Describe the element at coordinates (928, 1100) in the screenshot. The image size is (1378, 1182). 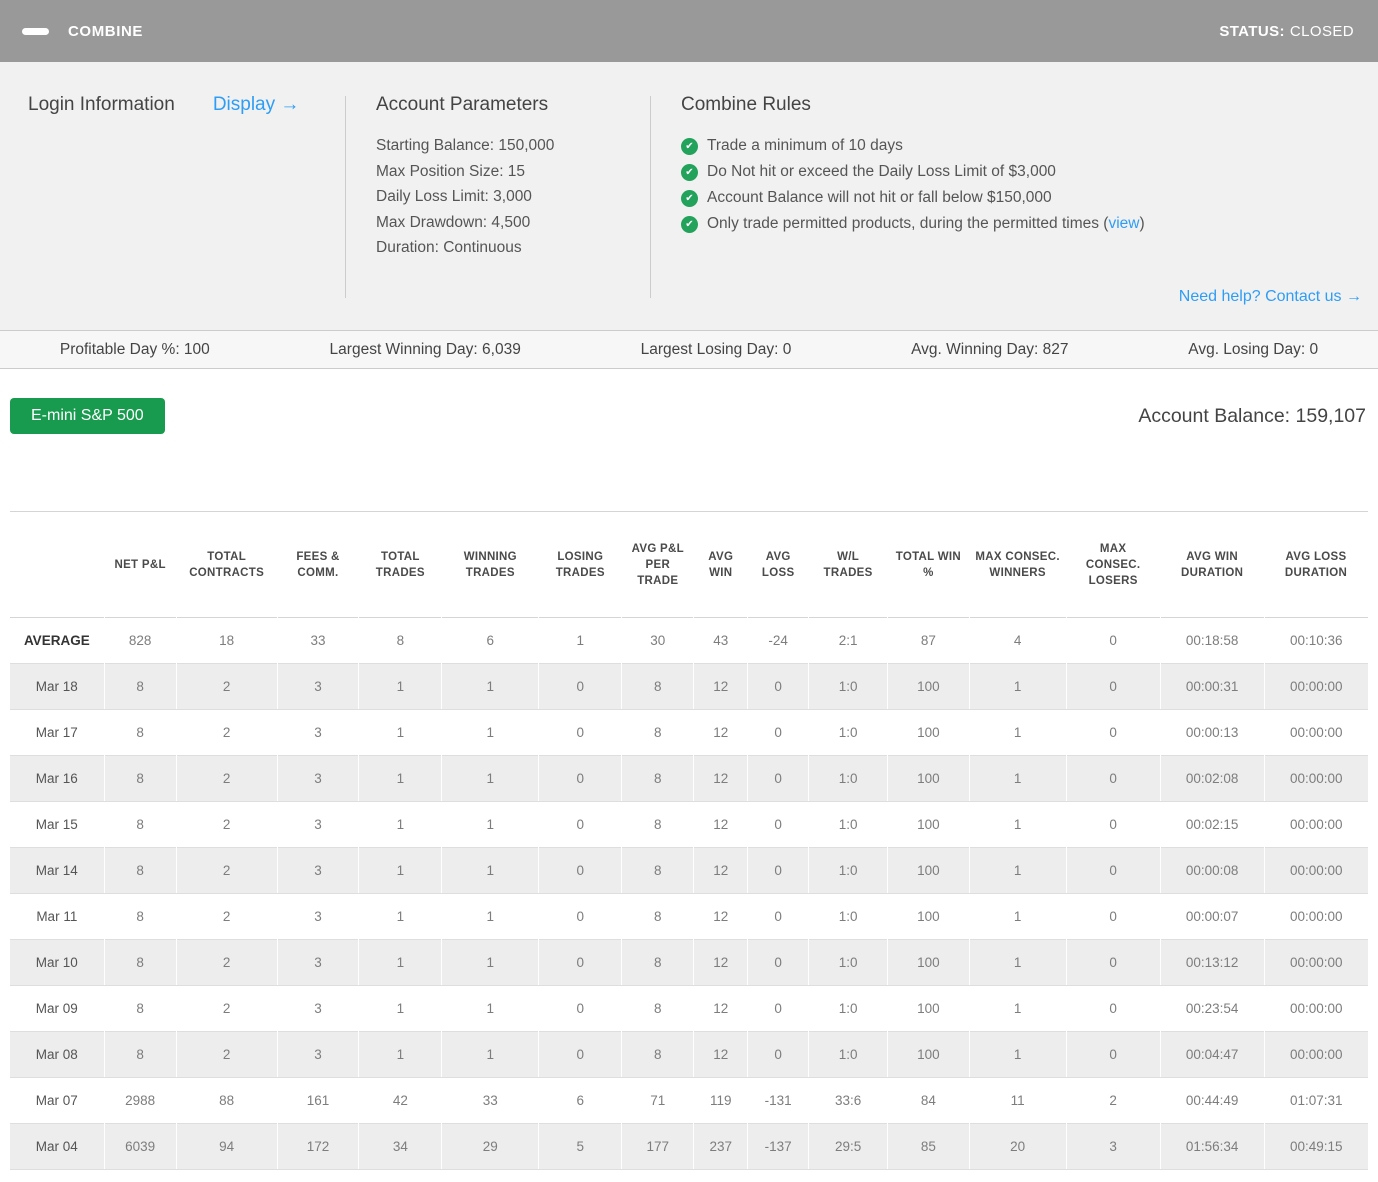
I see `table-cell: 84` at that location.